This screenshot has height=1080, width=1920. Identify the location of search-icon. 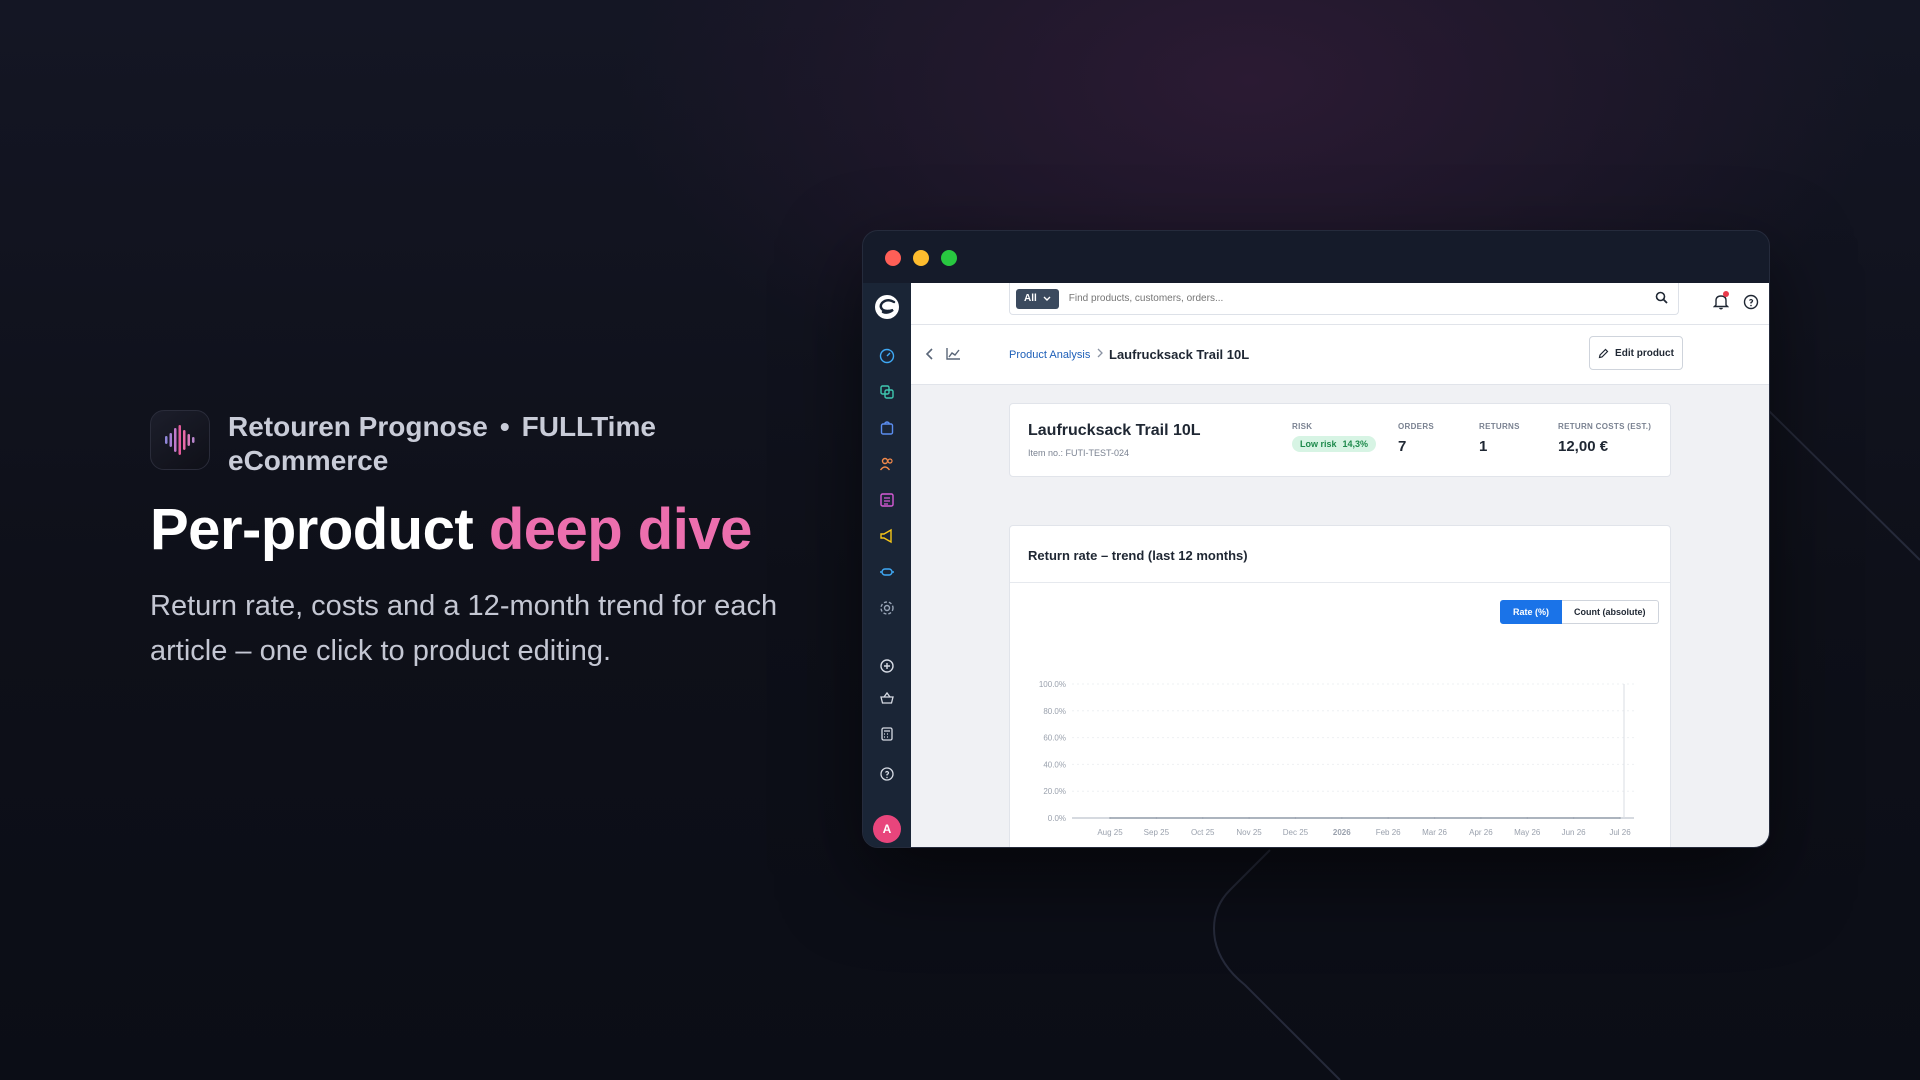
(1661, 297).